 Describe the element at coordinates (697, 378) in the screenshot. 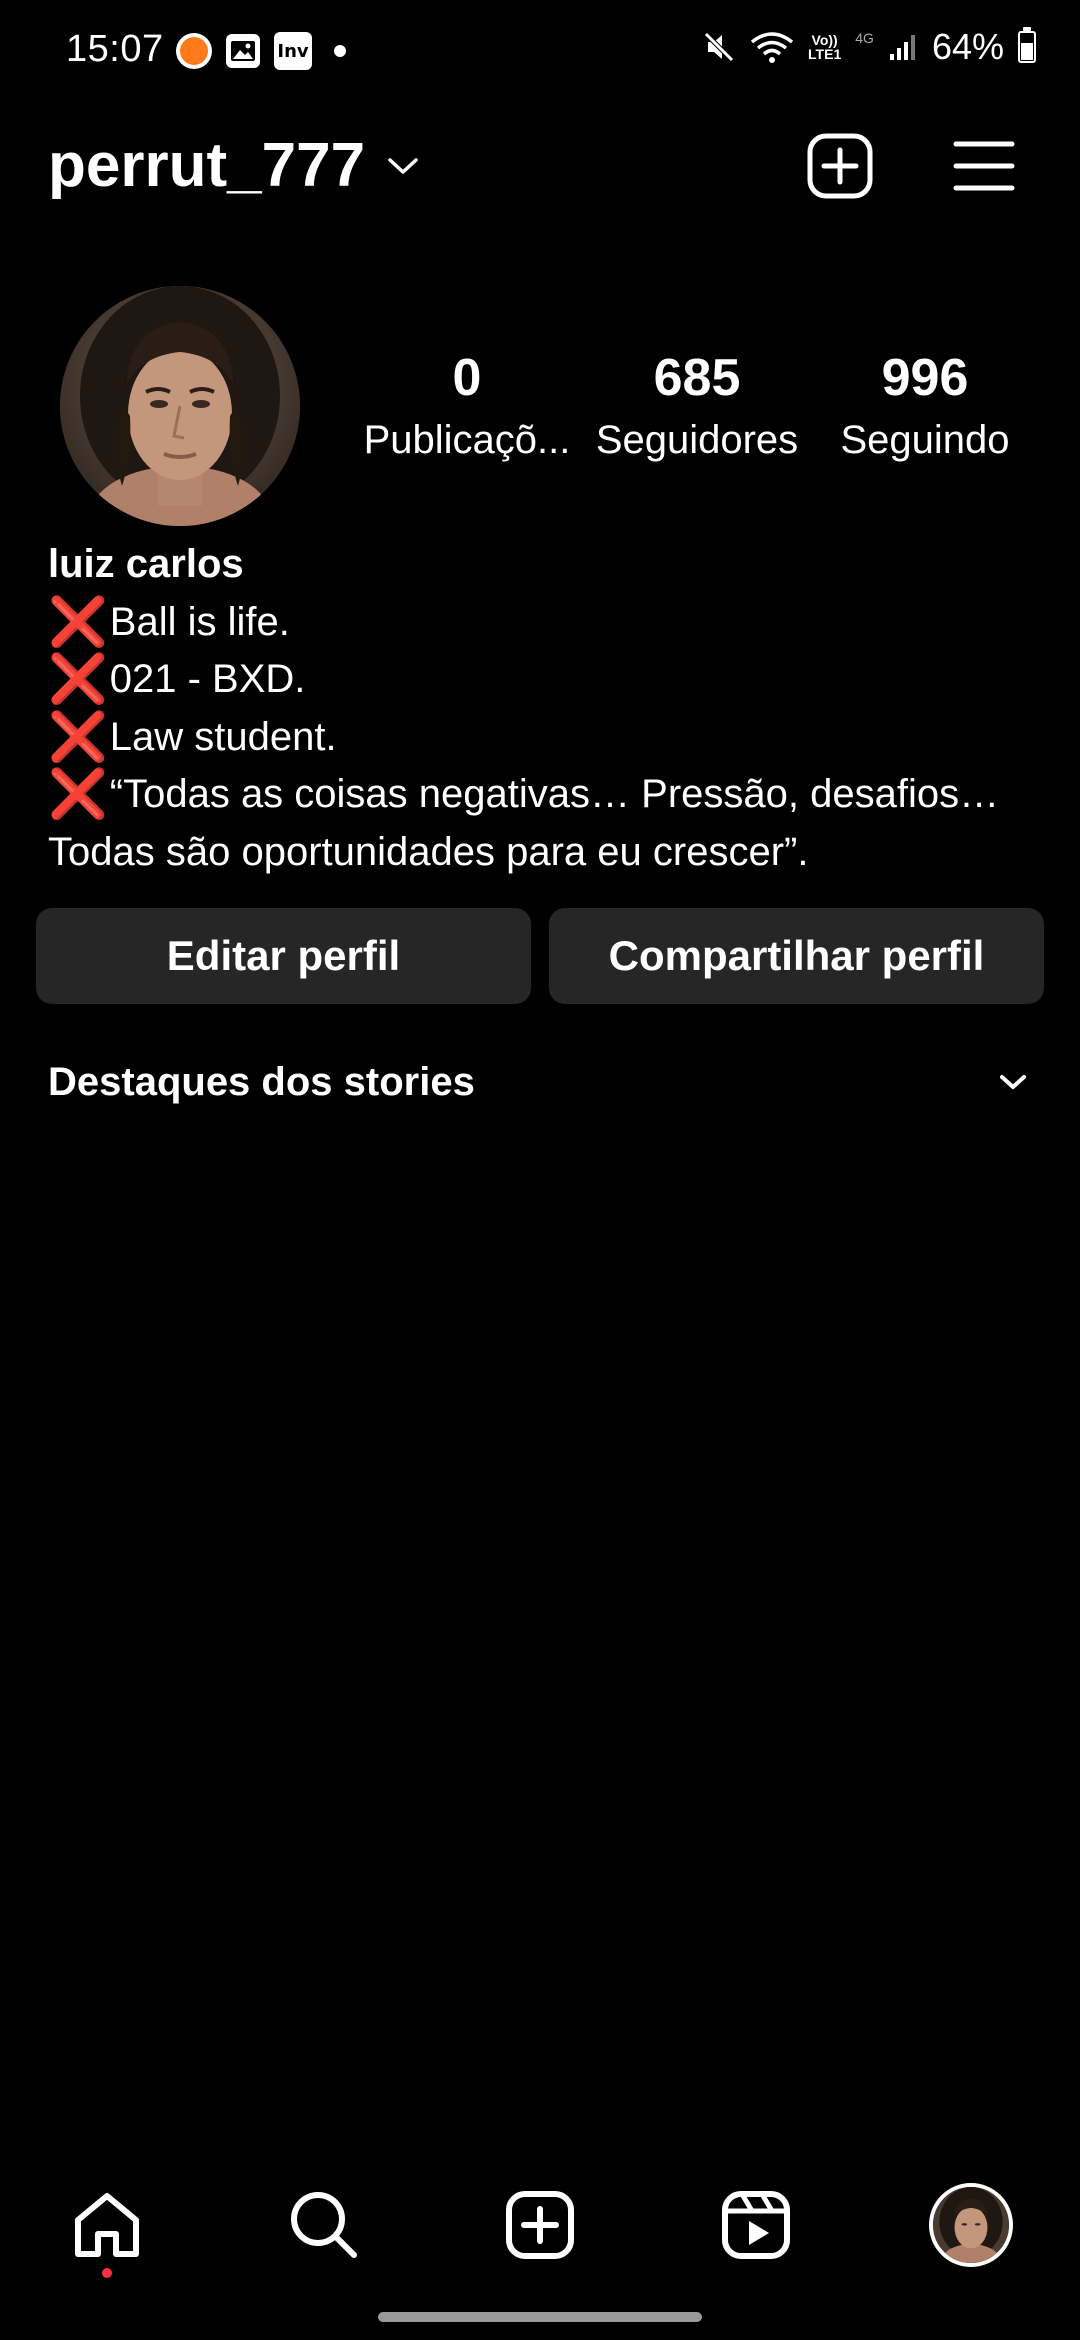

I see `followers-count: 685` at that location.